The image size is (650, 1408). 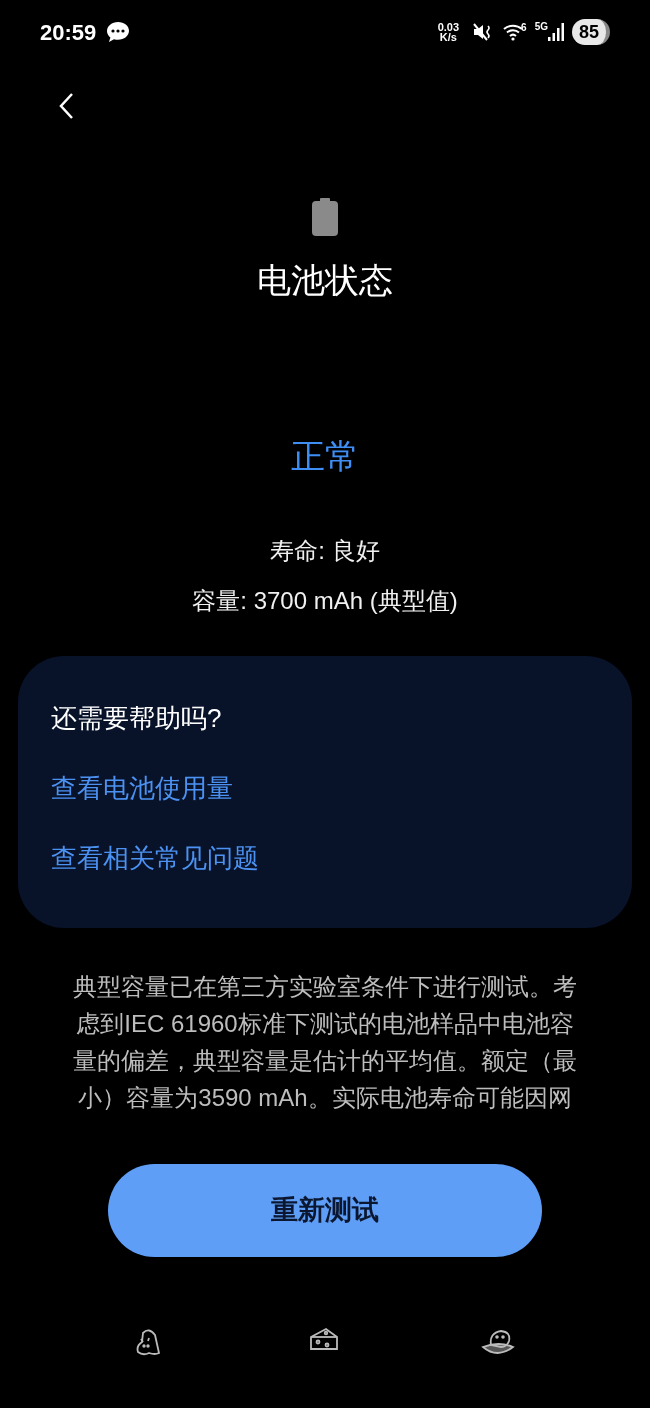 I want to click on back-icon, so click(x=66, y=106).